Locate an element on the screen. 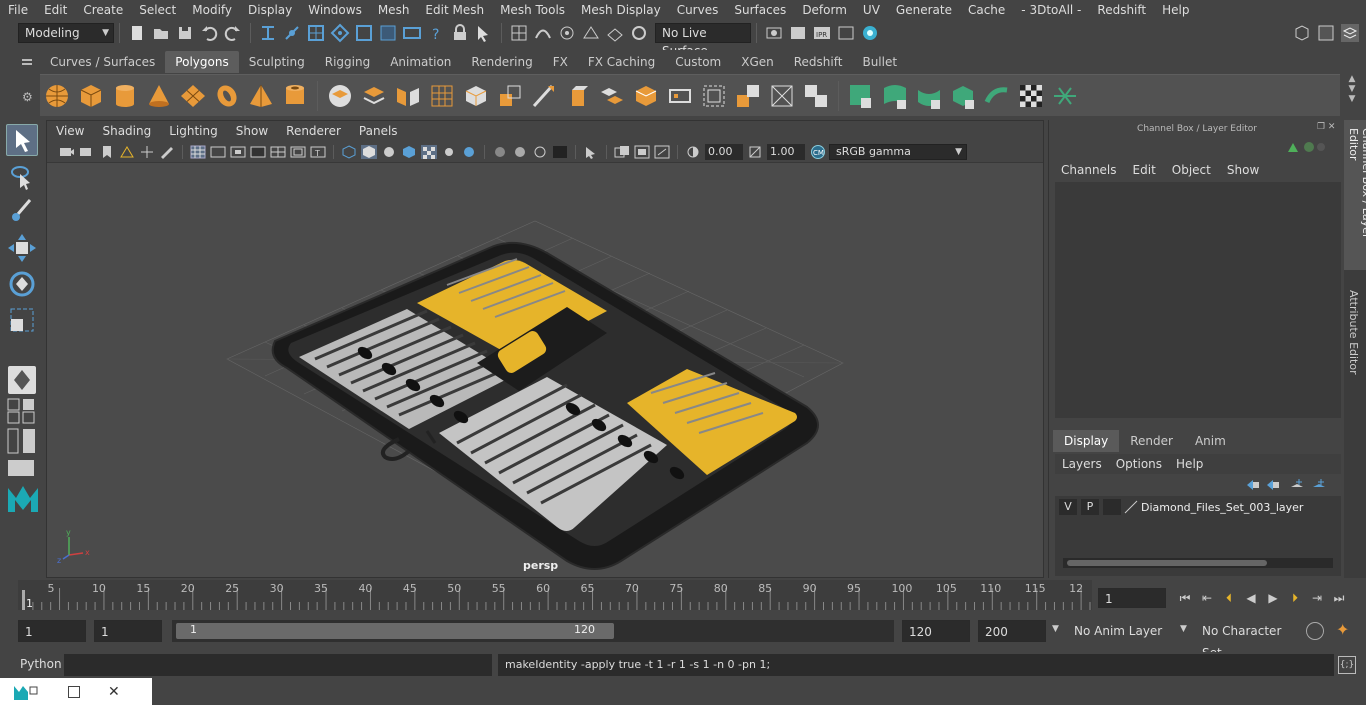  layer-menu-options: Options is located at coordinates (1139, 464).